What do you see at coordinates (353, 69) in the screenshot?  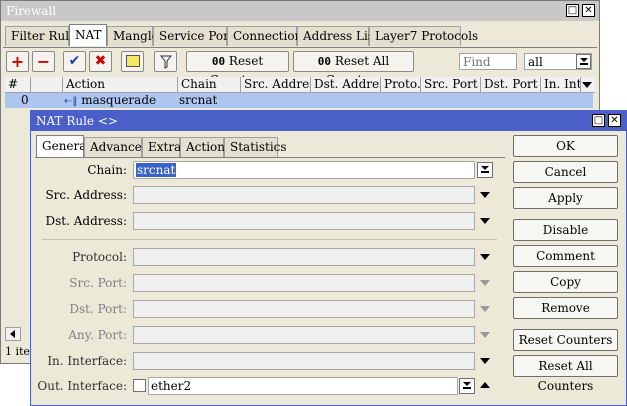 I see `reset-all-counters-button: 00 Reset All Counters` at bounding box center [353, 69].